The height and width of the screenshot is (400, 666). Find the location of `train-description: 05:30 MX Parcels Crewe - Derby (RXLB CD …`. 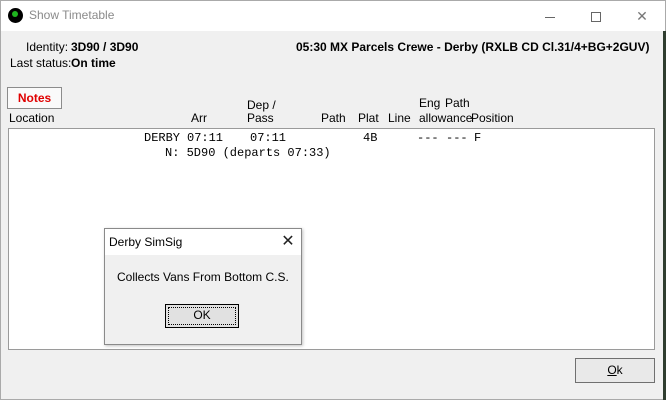

train-description: 05:30 MX Parcels Crewe - Derby (RXLB CD … is located at coordinates (473, 47).